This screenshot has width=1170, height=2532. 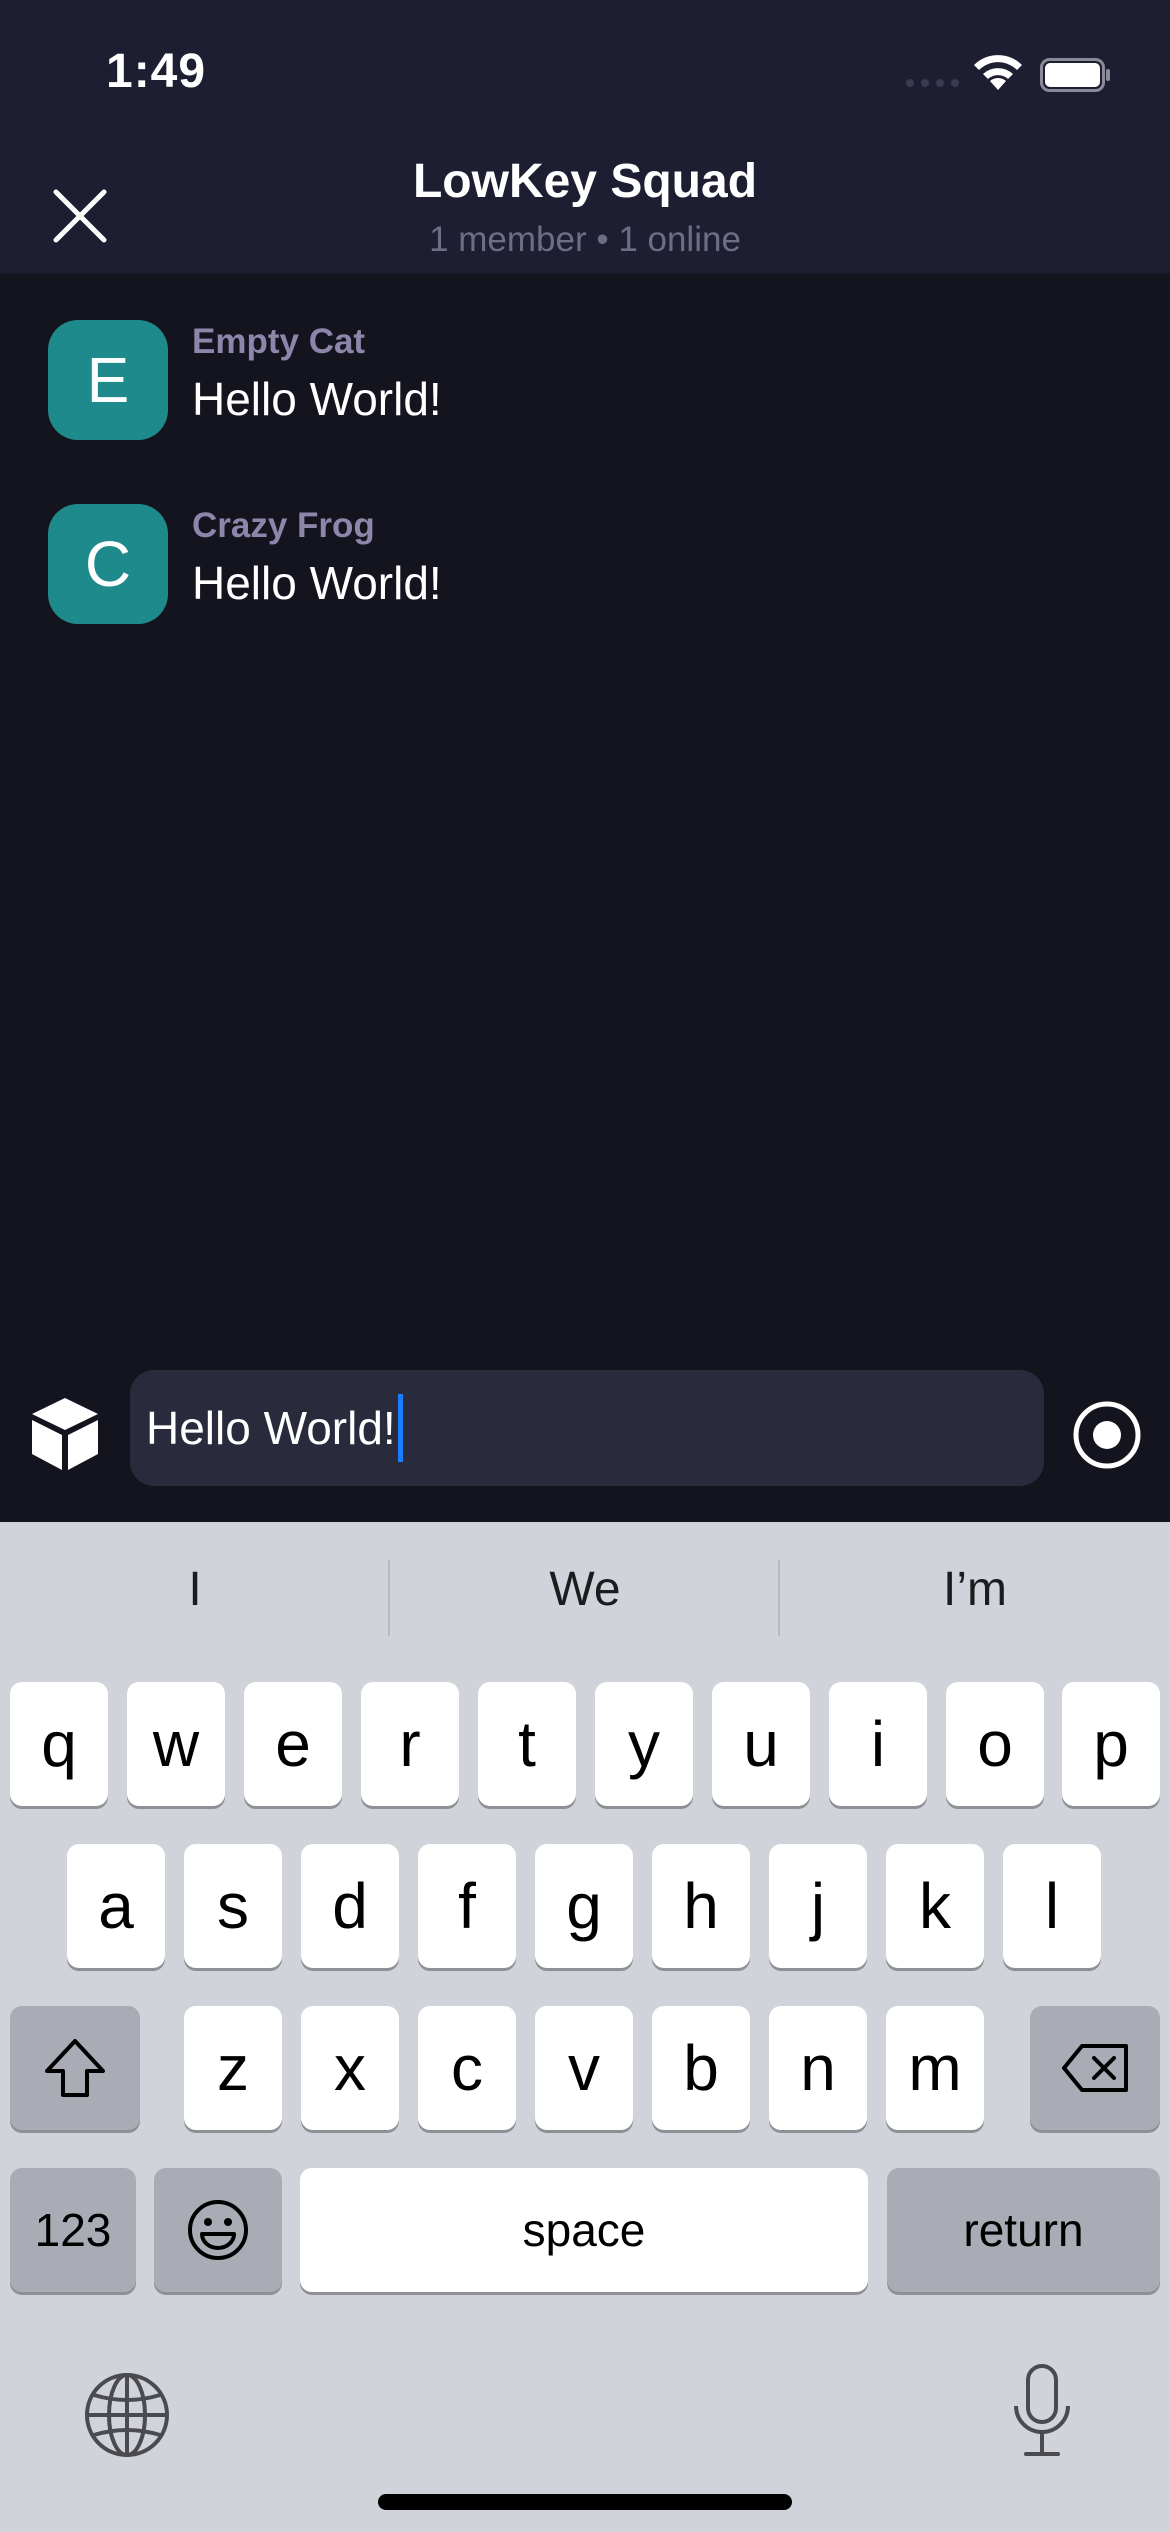 What do you see at coordinates (233, 2068) in the screenshot?
I see `key-z: z` at bounding box center [233, 2068].